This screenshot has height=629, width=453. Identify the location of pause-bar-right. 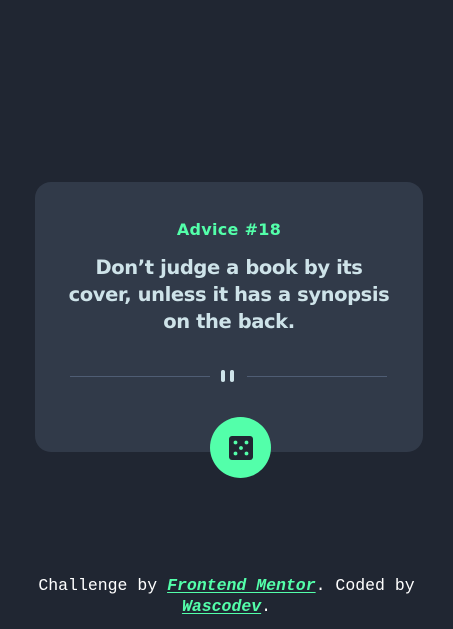
(232, 376).